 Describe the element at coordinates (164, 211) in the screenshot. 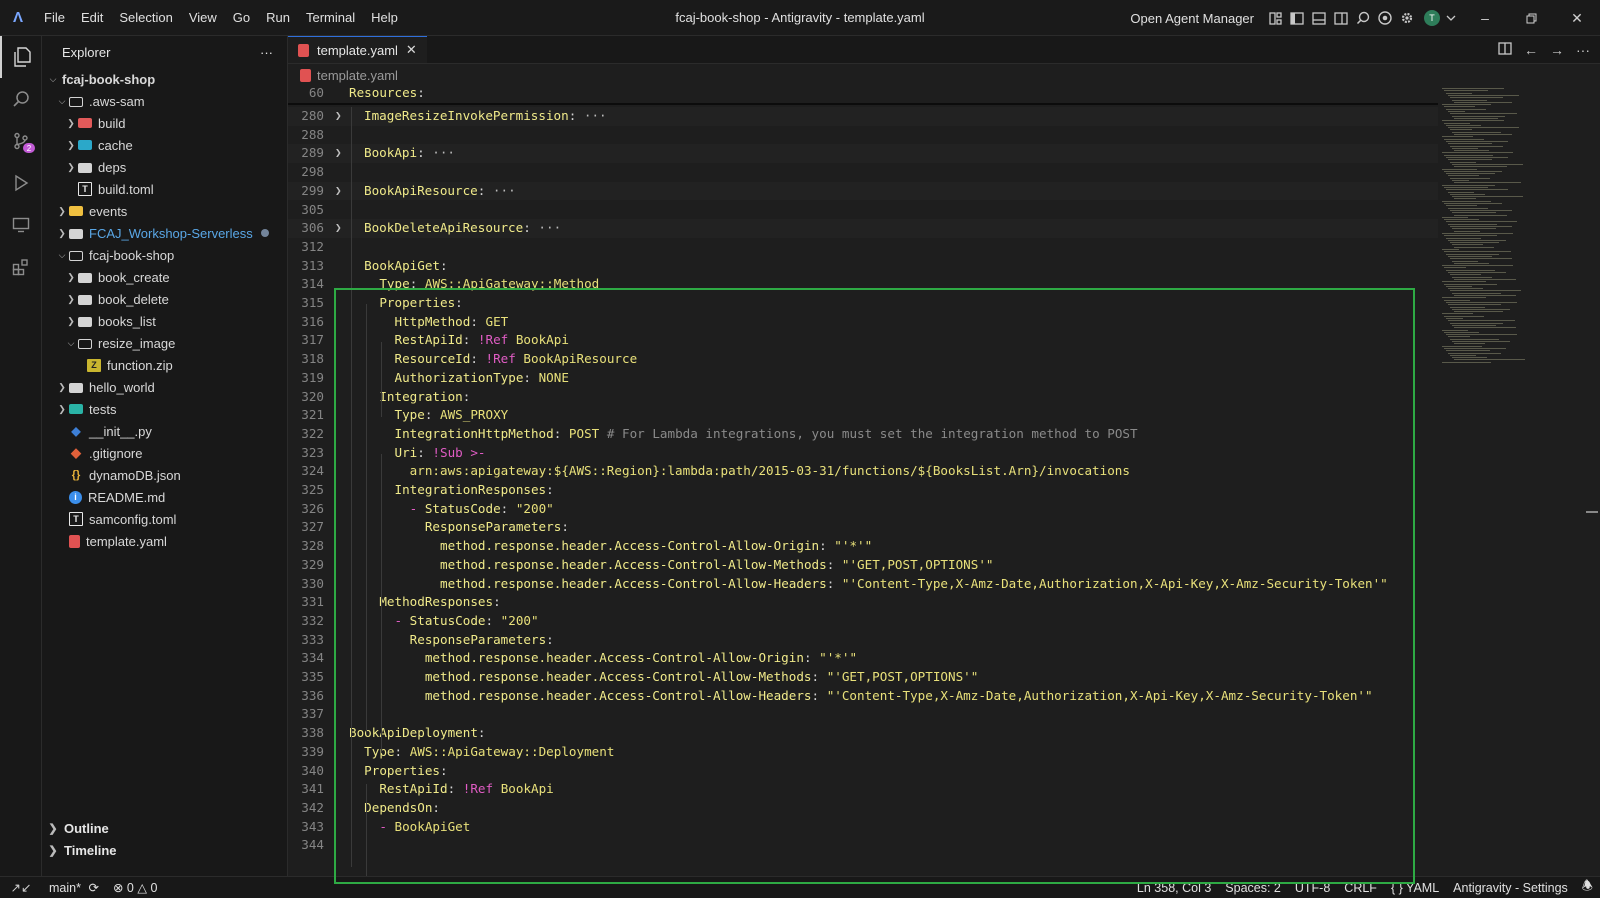

I see `tree-item: ❯ events` at that location.